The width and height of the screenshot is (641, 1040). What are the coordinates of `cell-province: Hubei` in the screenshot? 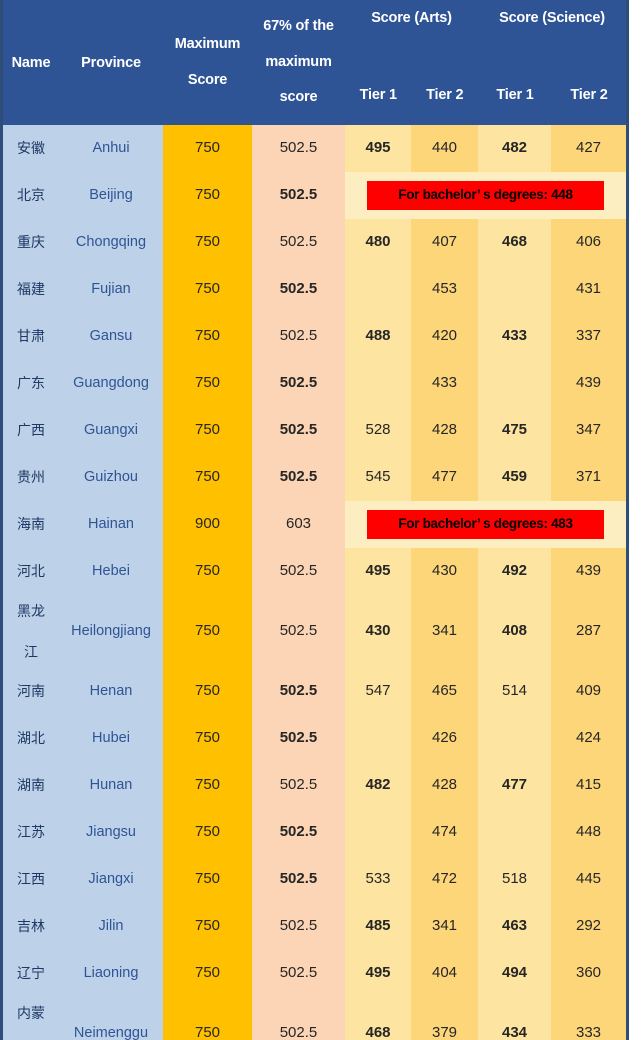 It's located at (111, 738).